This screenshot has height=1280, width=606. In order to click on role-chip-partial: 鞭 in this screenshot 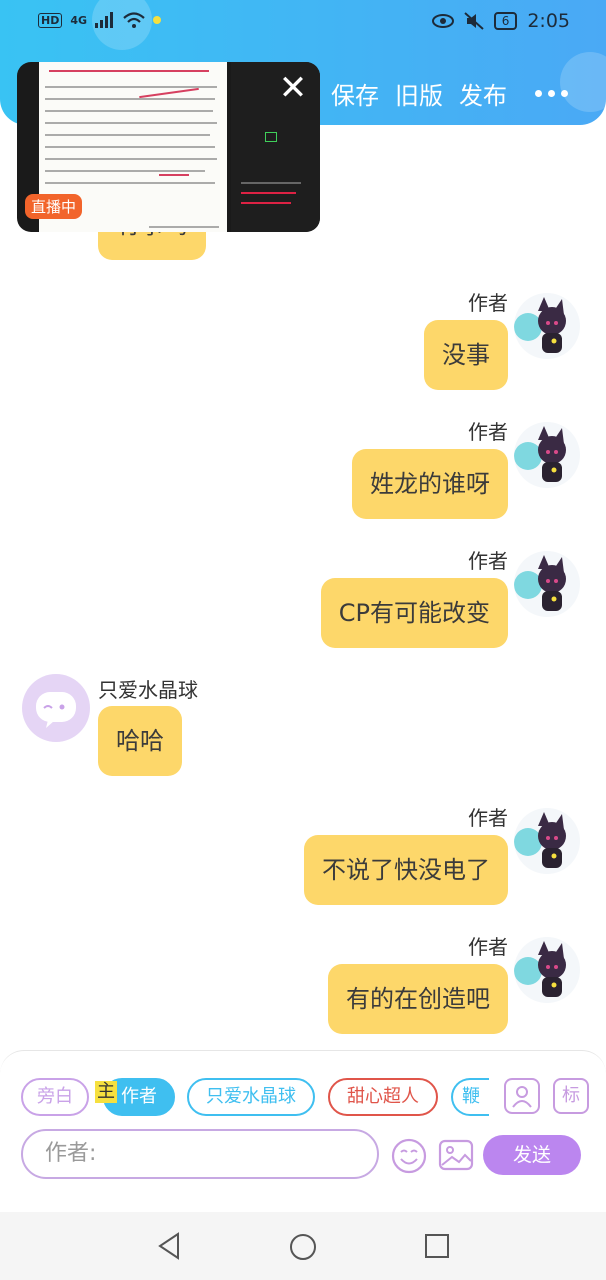, I will do `click(470, 1097)`.